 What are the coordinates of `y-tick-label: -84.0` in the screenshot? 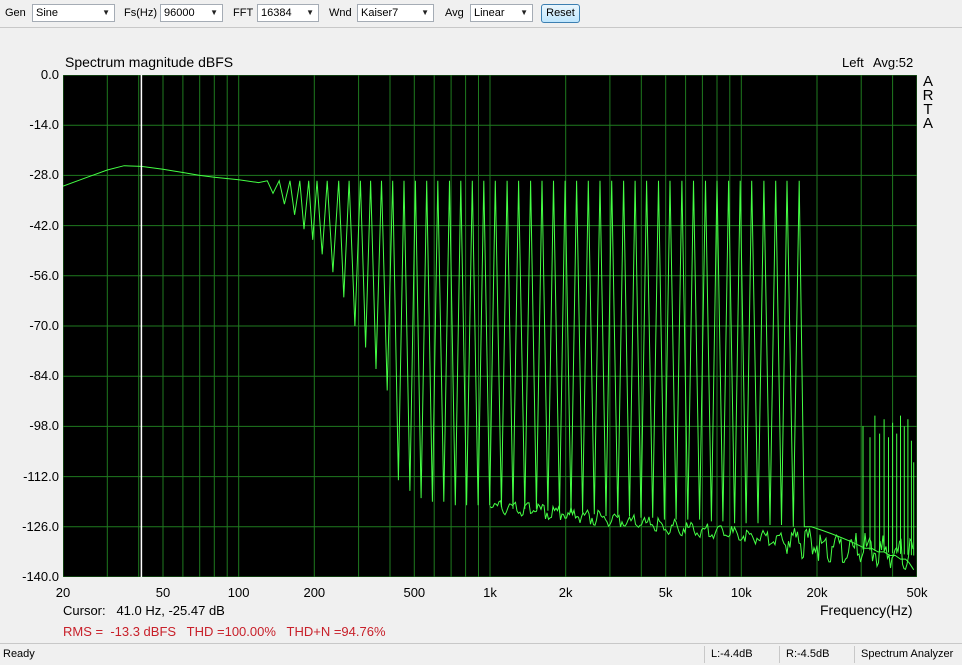 It's located at (44, 376).